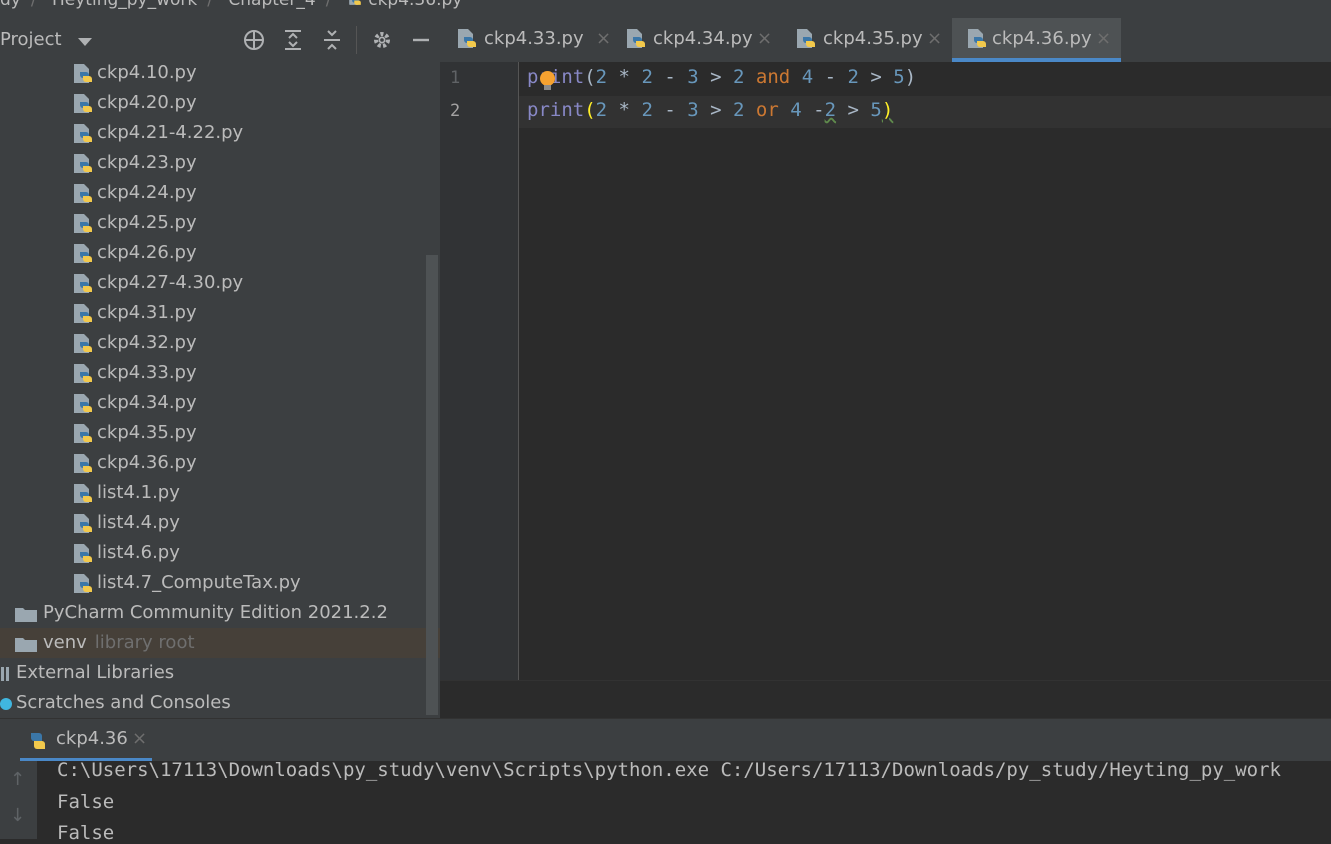  I want to click on breadcrumb-item: Heyting_py_work, so click(124, 5).